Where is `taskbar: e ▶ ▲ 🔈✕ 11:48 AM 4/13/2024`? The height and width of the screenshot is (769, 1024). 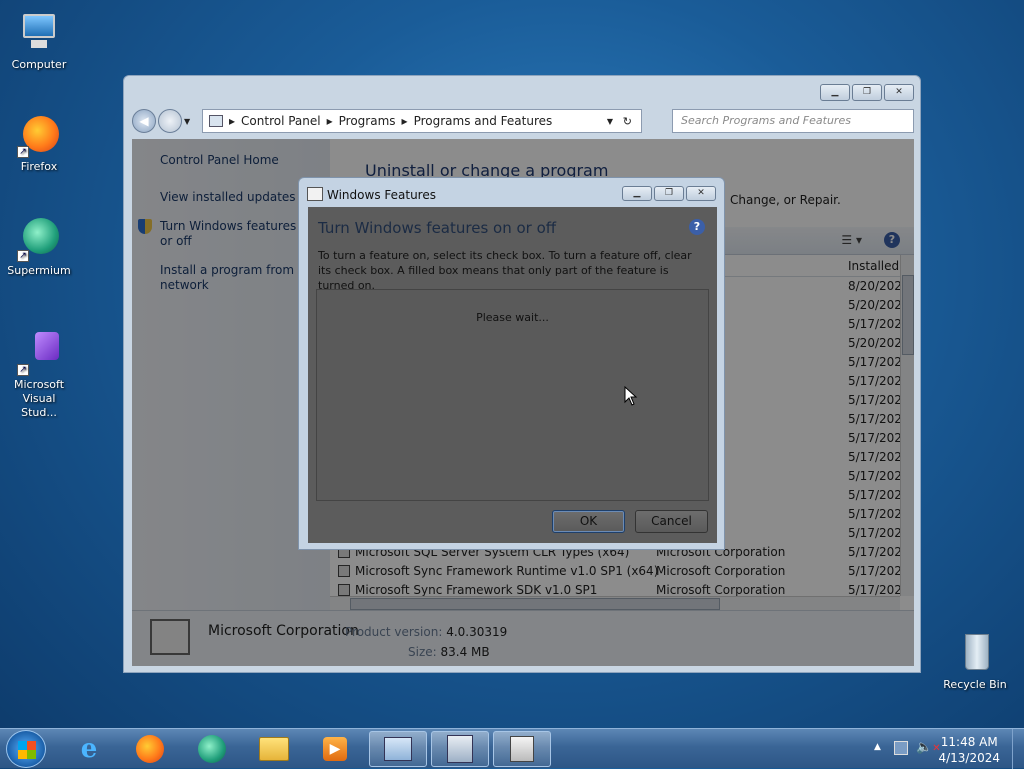
taskbar: e ▶ ▲ 🔈✕ 11:48 AM 4/13/2024 is located at coordinates (512, 748).